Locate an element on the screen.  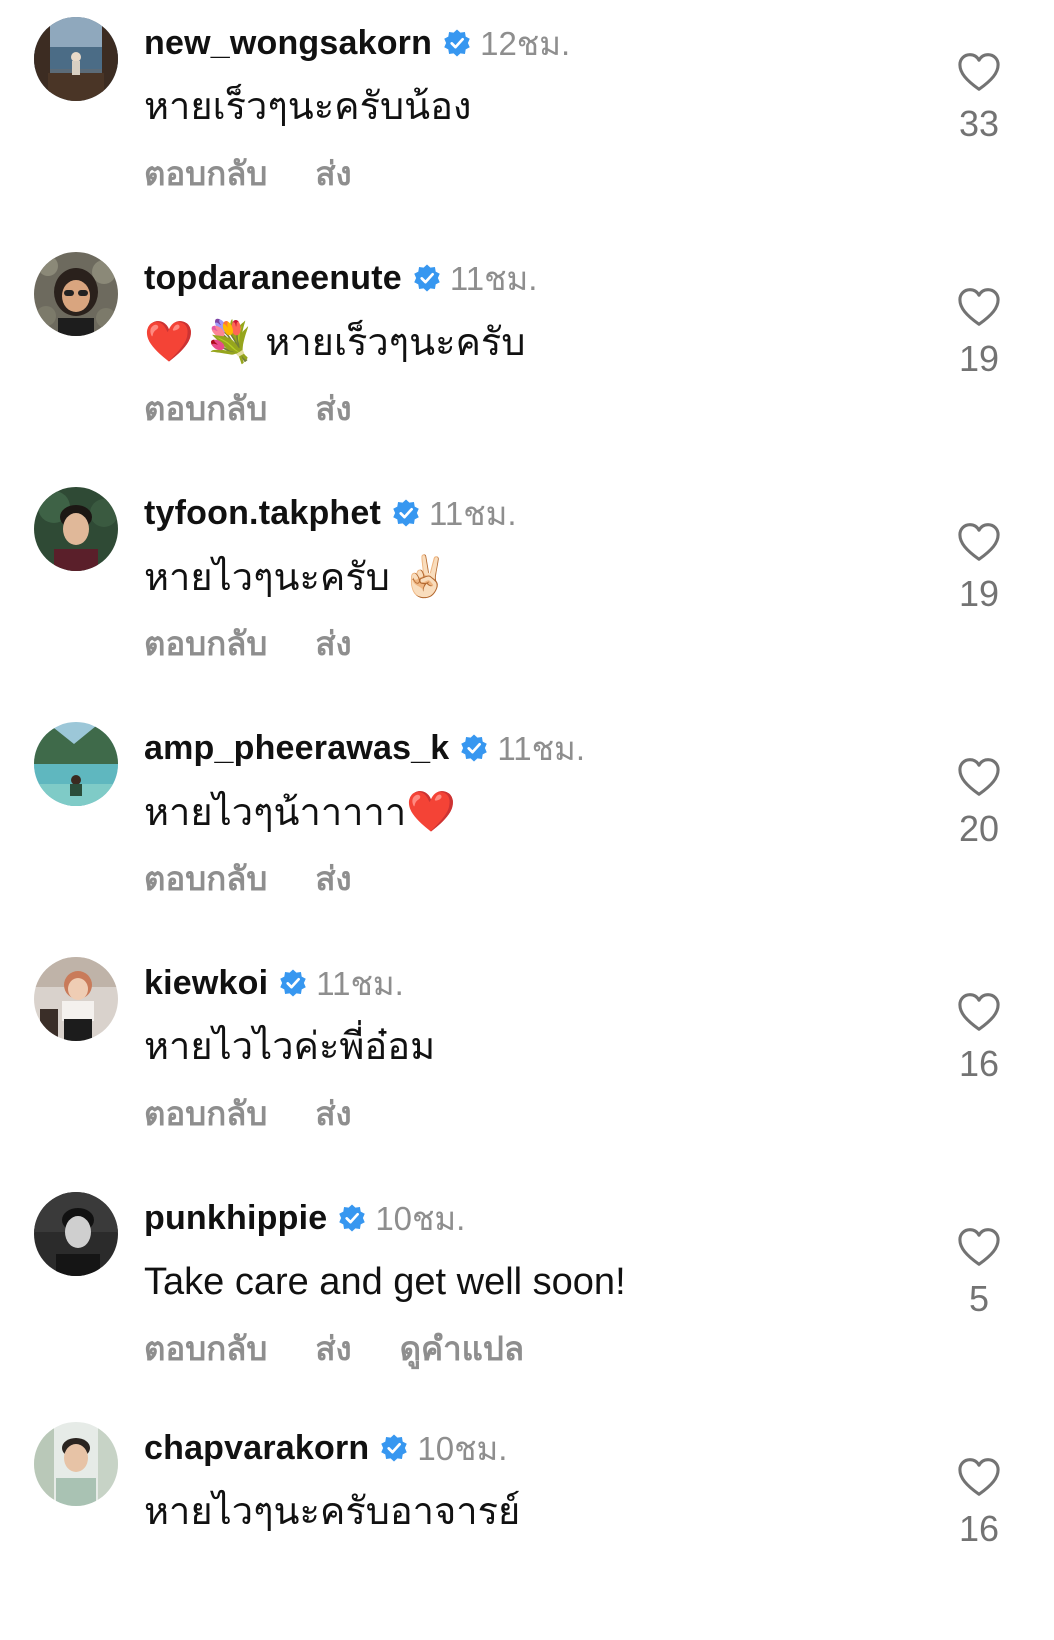
comment-header: new_wongsakorn 12ชม. is located at coordinates (357, 43).